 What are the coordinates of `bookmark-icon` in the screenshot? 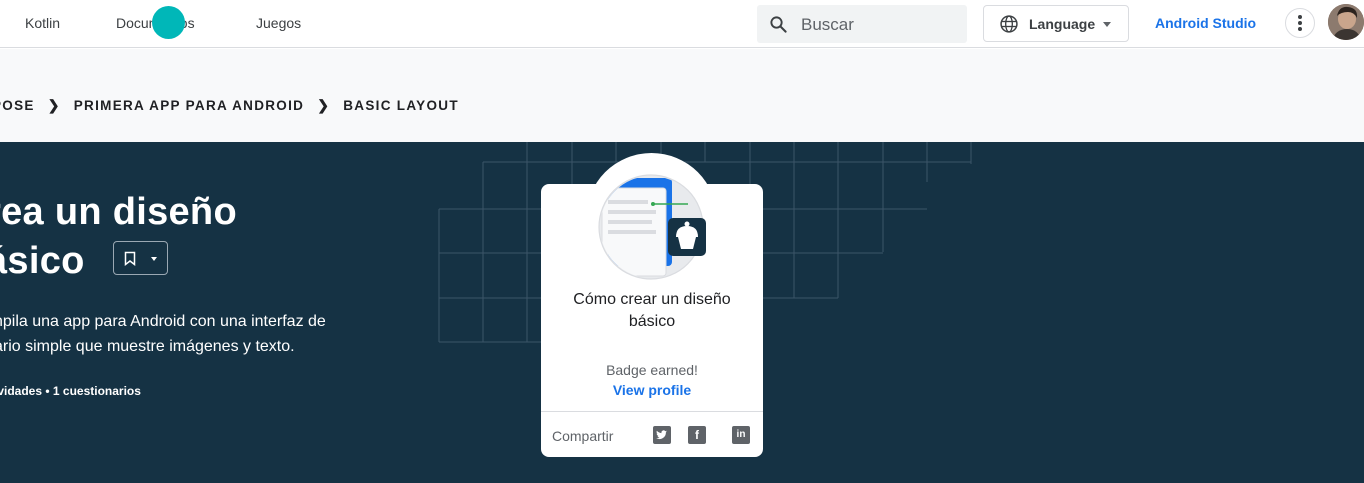 It's located at (130, 258).